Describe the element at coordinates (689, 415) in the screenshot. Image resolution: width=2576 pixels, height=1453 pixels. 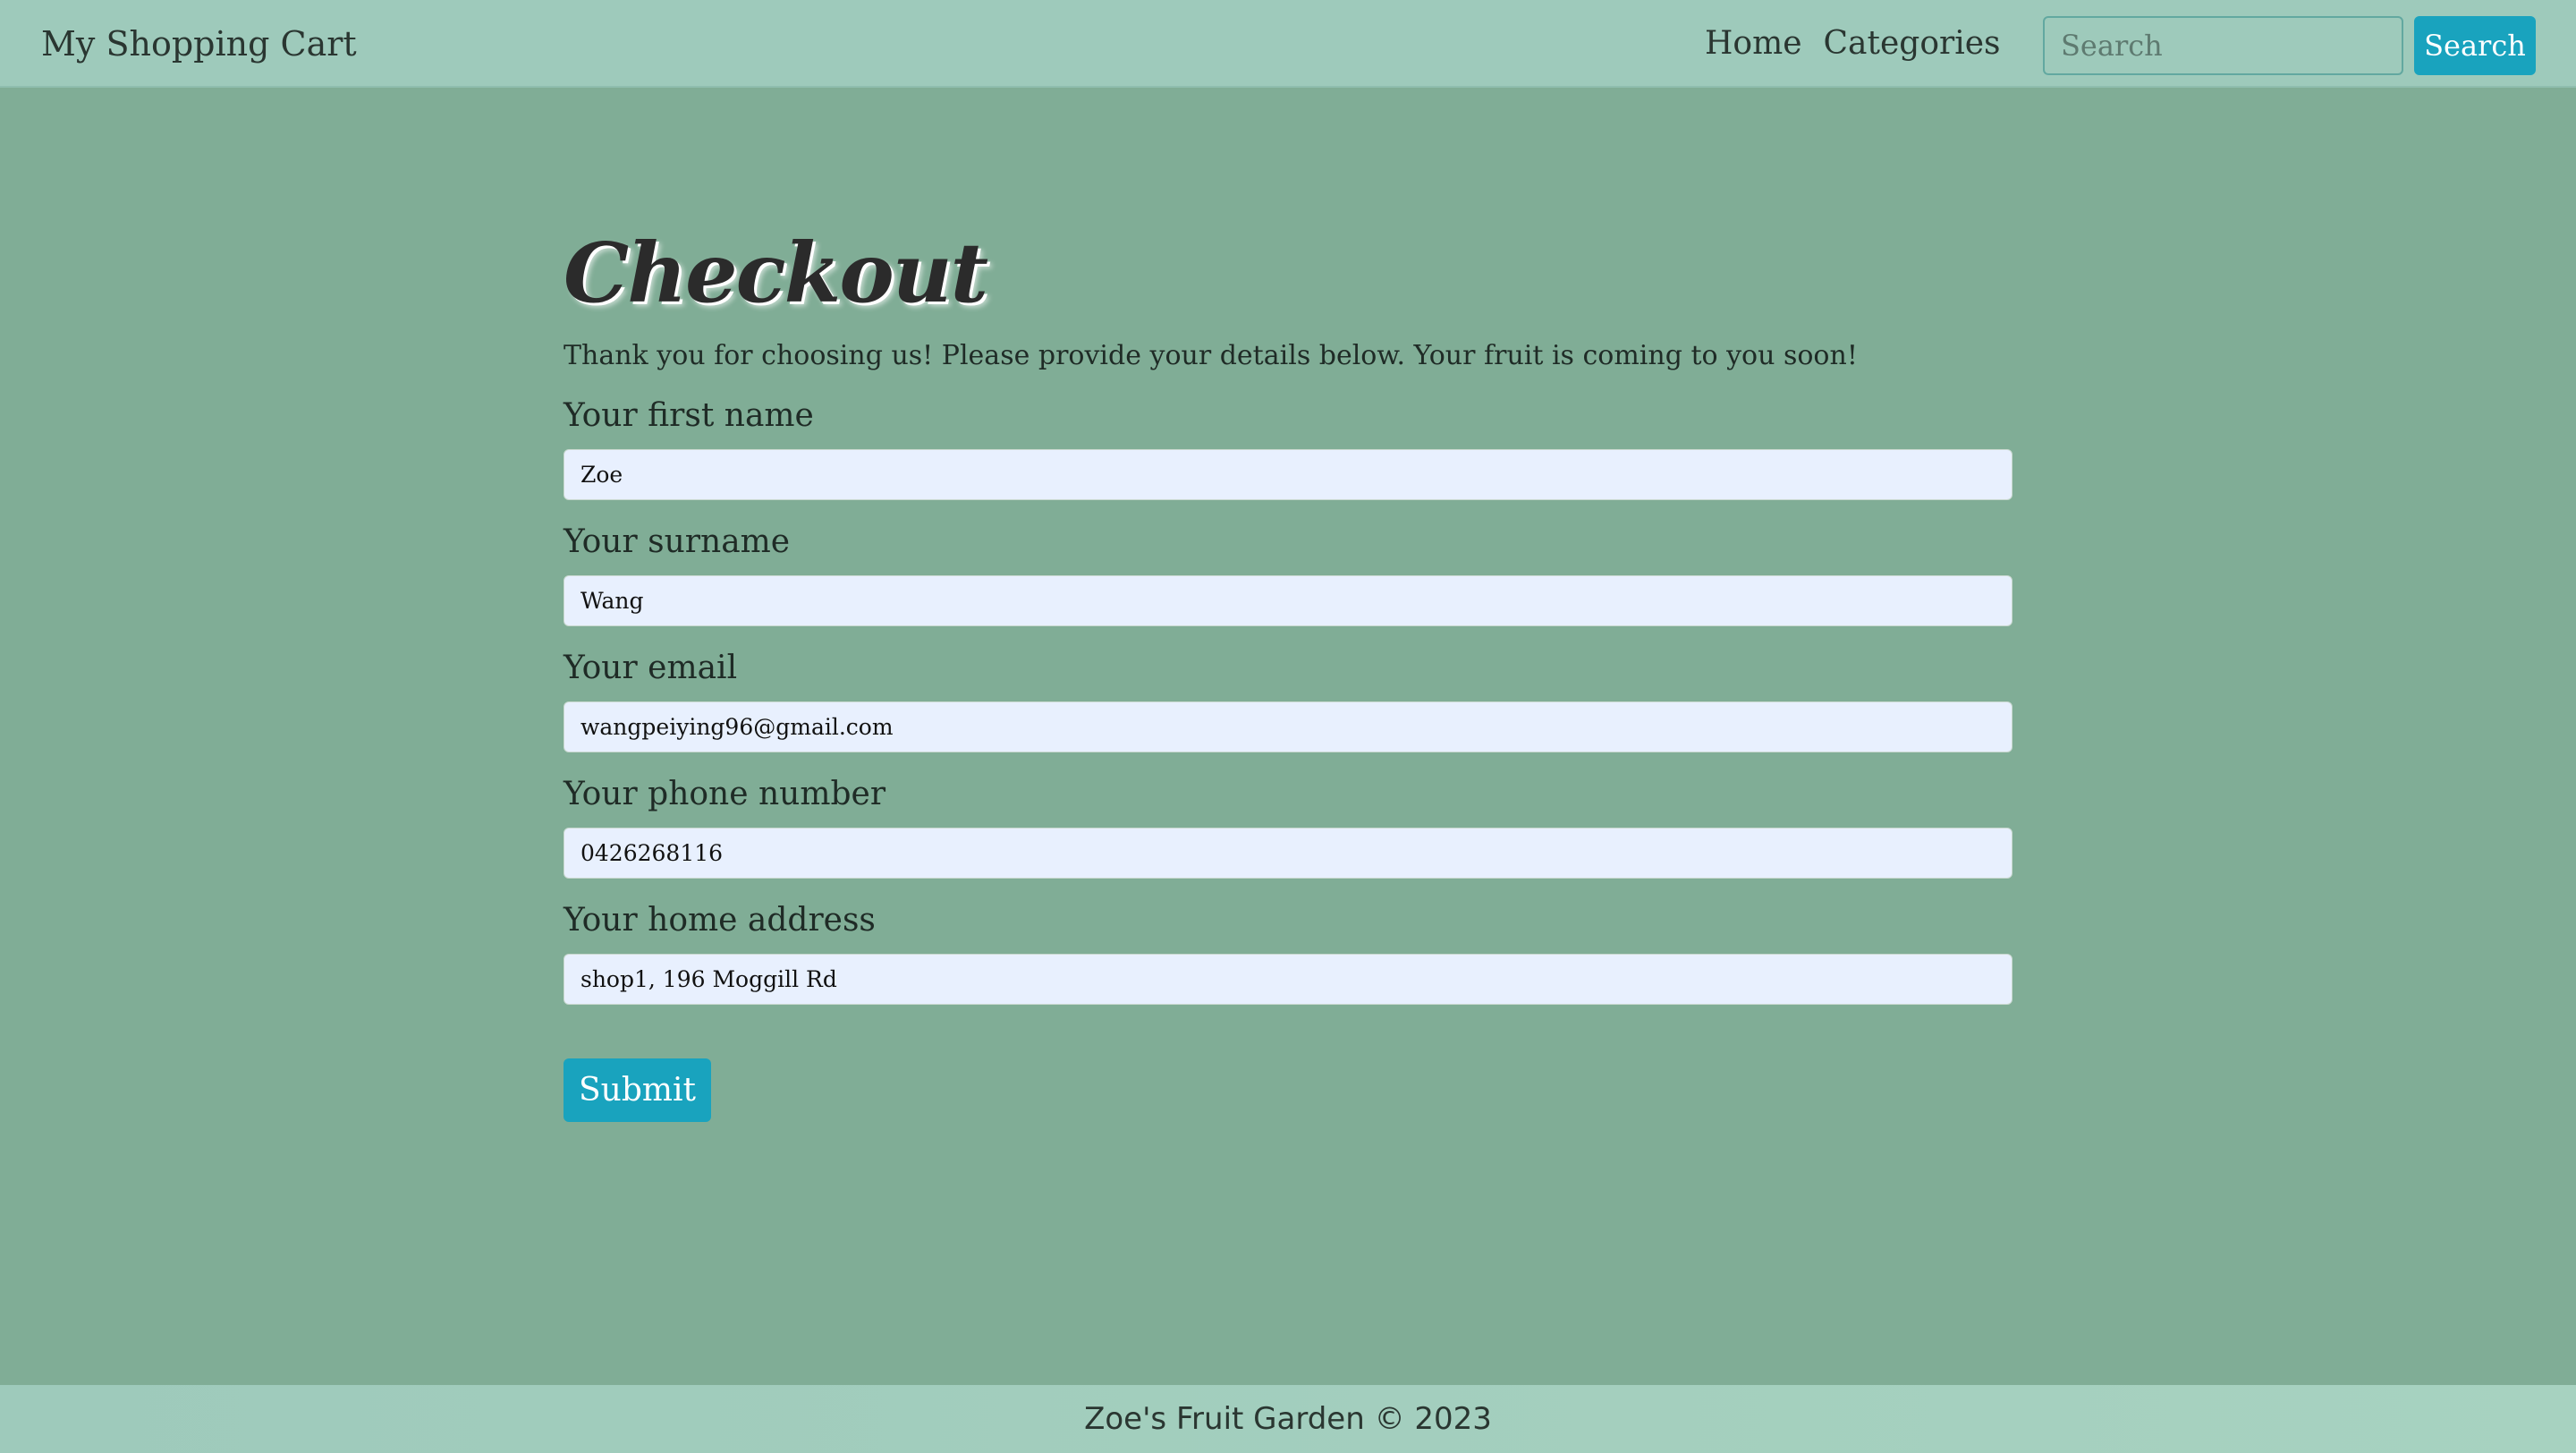
I see `first-name-label: Your first name` at that location.